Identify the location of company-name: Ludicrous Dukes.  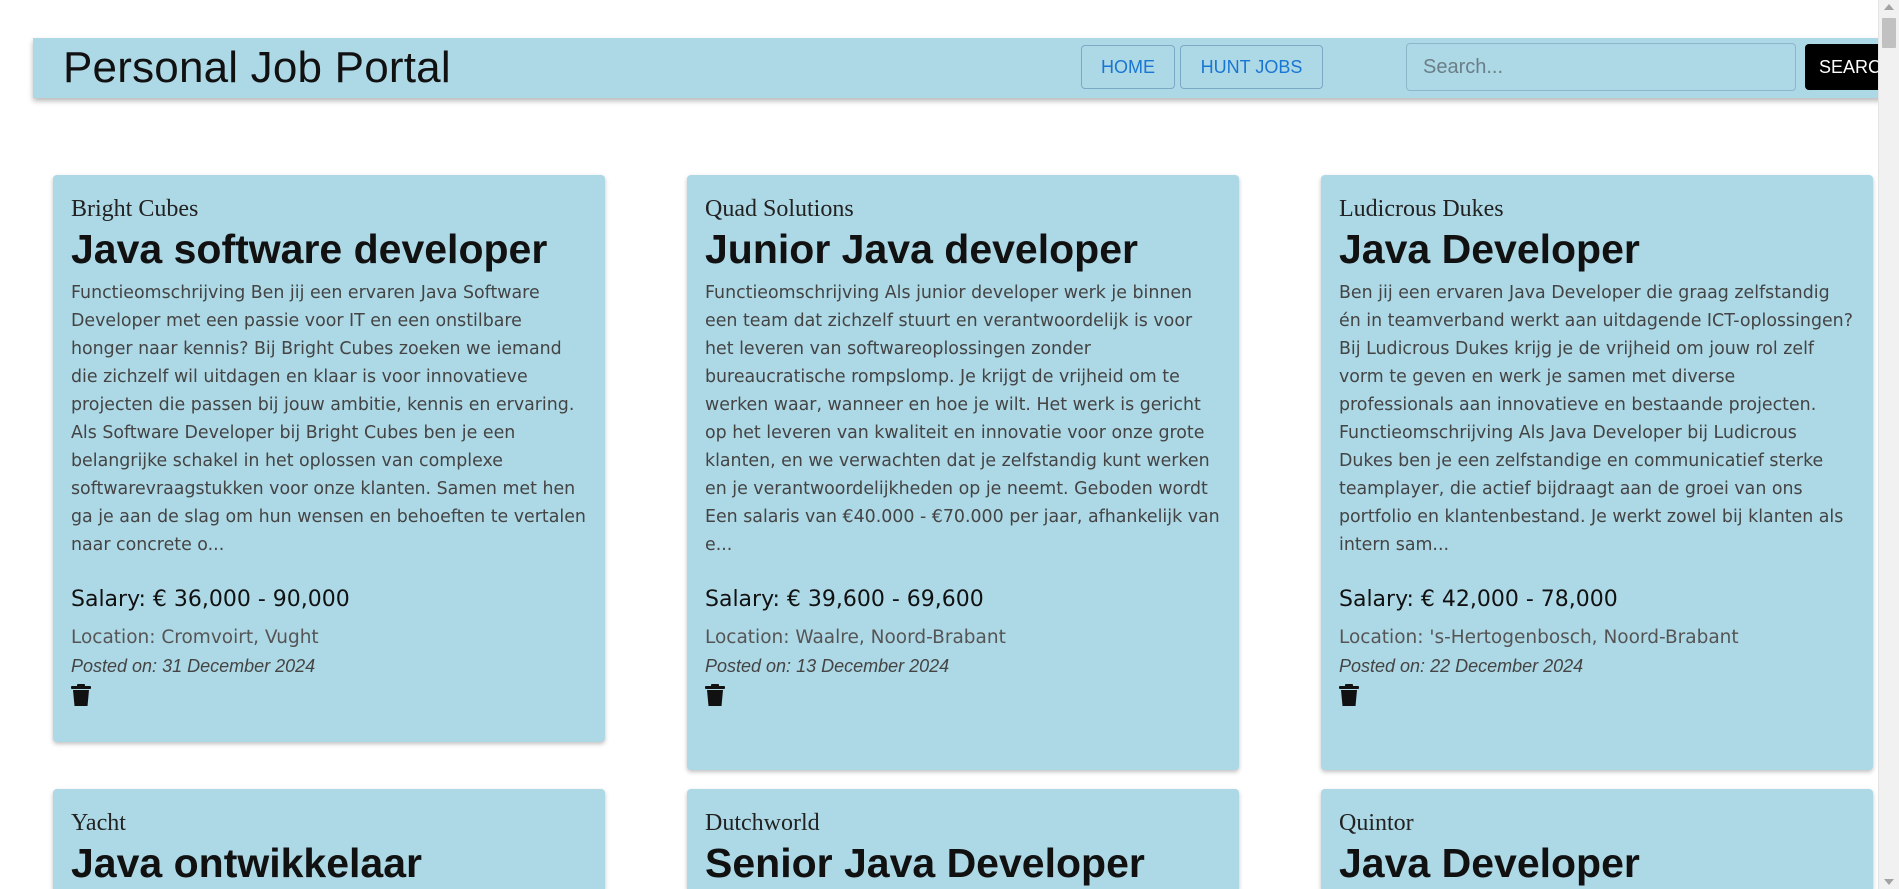
(1421, 209).